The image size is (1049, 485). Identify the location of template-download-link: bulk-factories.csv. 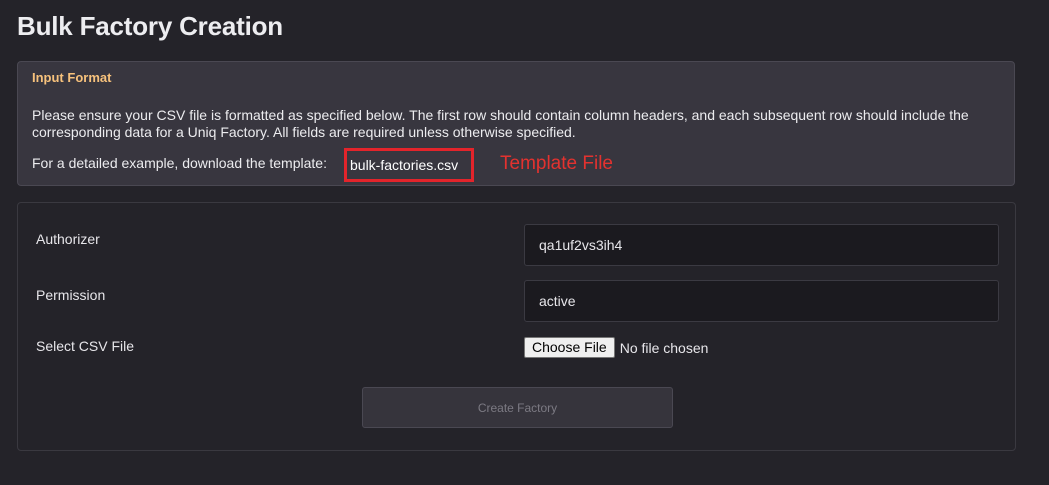
(409, 165).